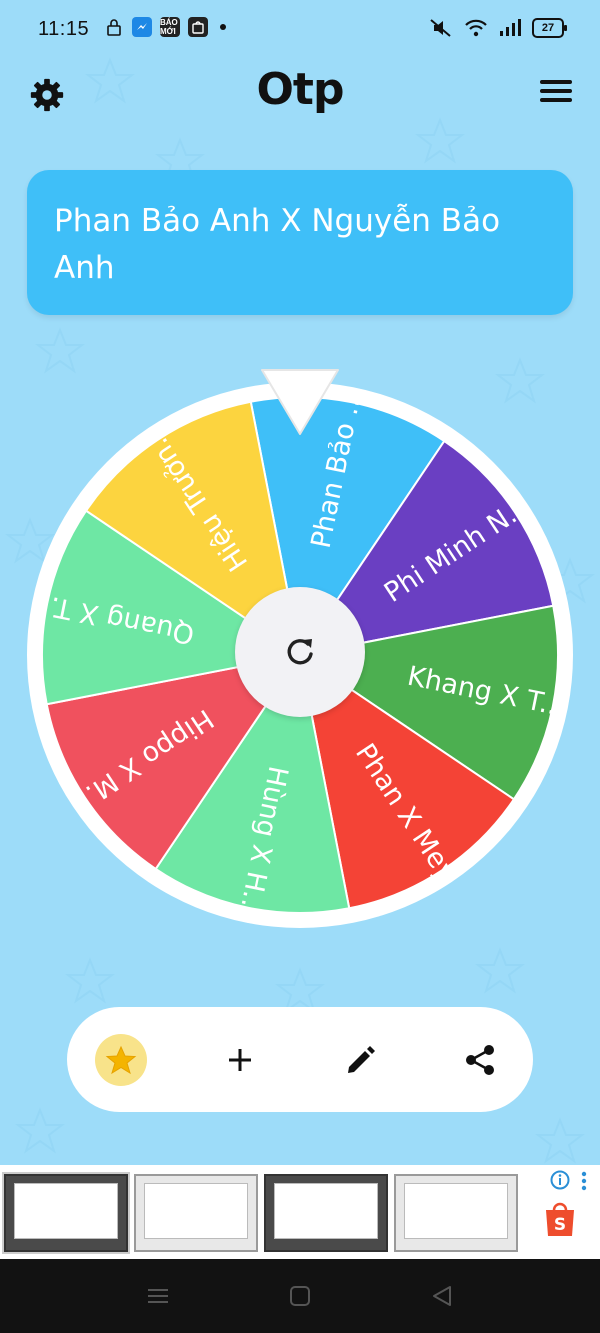 The width and height of the screenshot is (600, 1333). Describe the element at coordinates (158, 1296) in the screenshot. I see `recent-apps-icon` at that location.